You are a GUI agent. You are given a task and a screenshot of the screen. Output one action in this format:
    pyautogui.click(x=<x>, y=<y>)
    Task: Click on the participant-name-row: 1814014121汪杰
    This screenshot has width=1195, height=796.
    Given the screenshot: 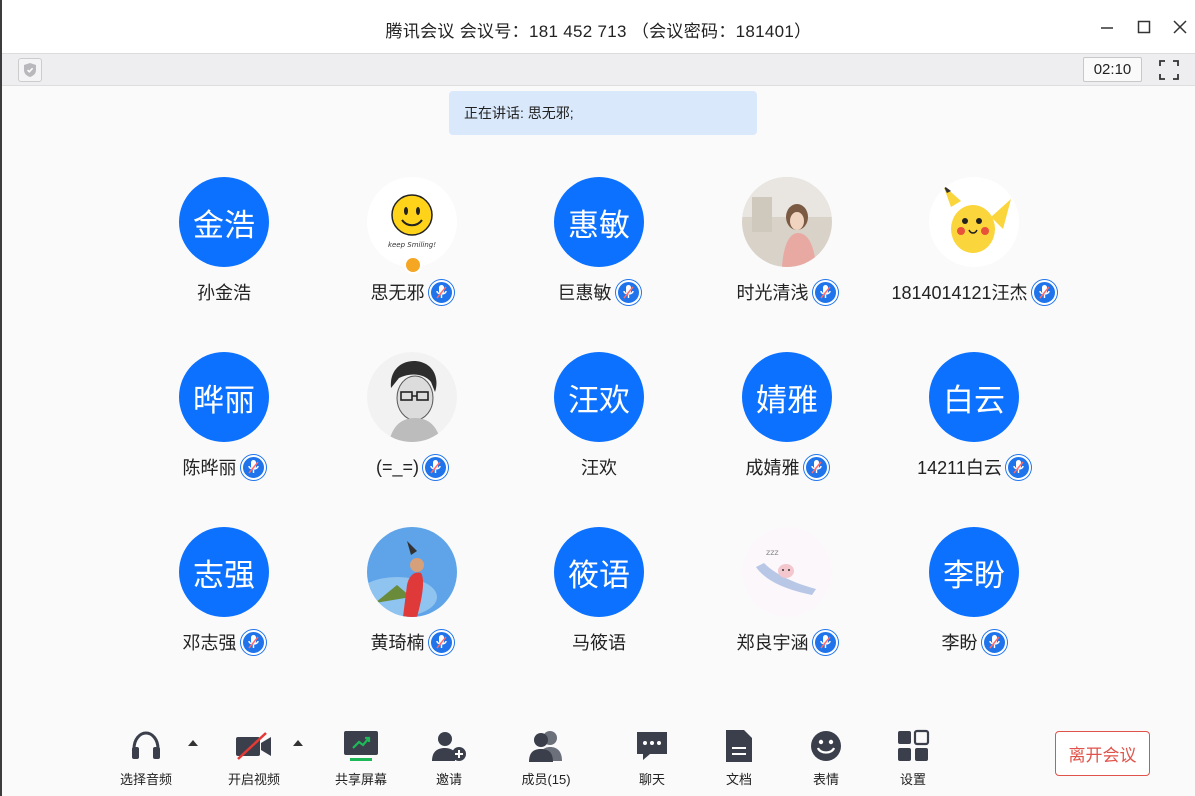 What is the action you would take?
    pyautogui.click(x=974, y=292)
    